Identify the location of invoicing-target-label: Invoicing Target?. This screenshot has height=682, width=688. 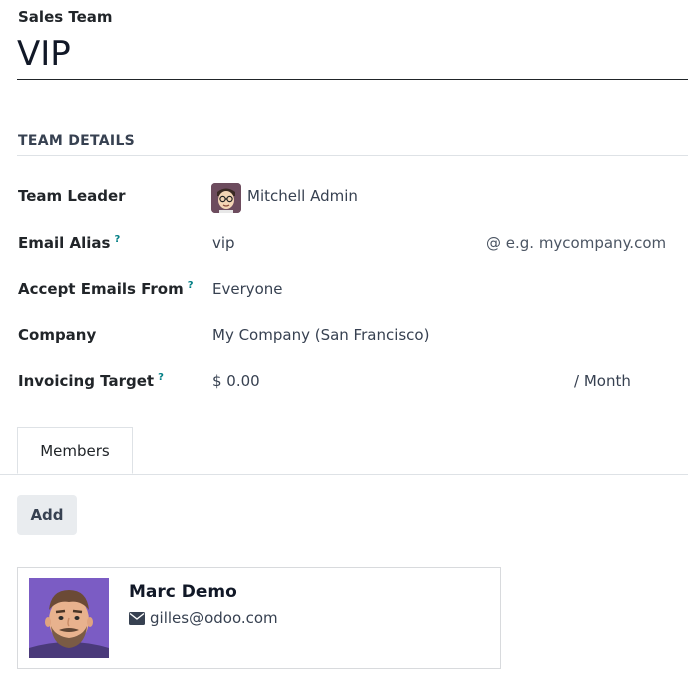
(91, 381).